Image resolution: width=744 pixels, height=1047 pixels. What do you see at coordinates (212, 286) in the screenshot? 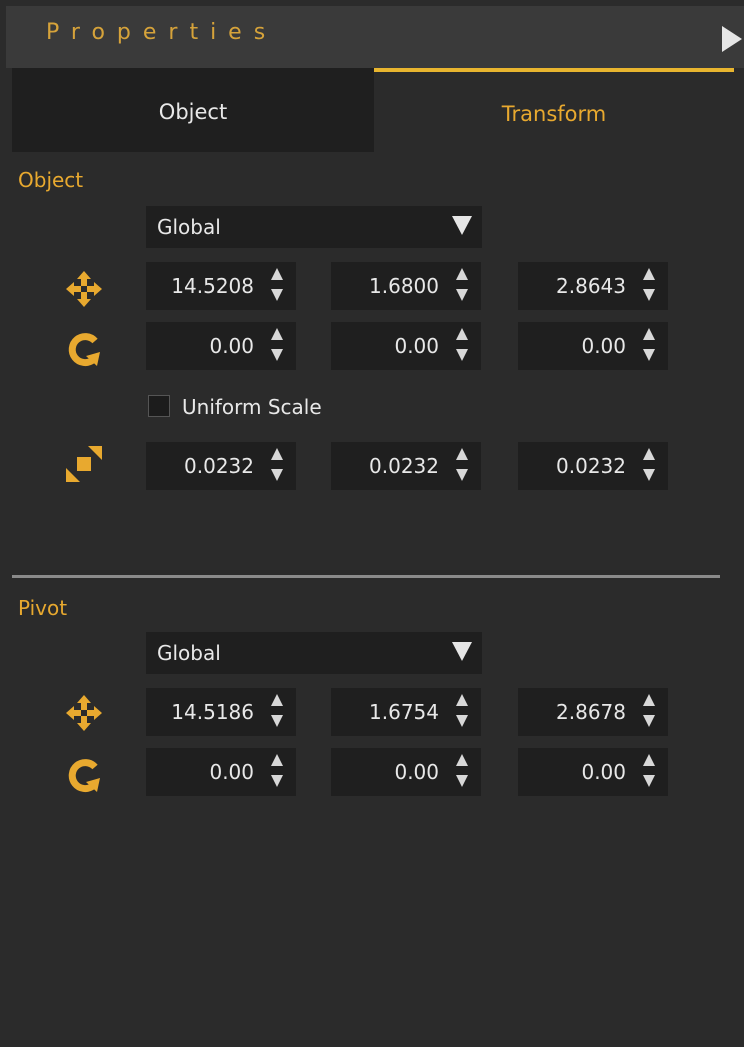
I see `value: 14.5208` at bounding box center [212, 286].